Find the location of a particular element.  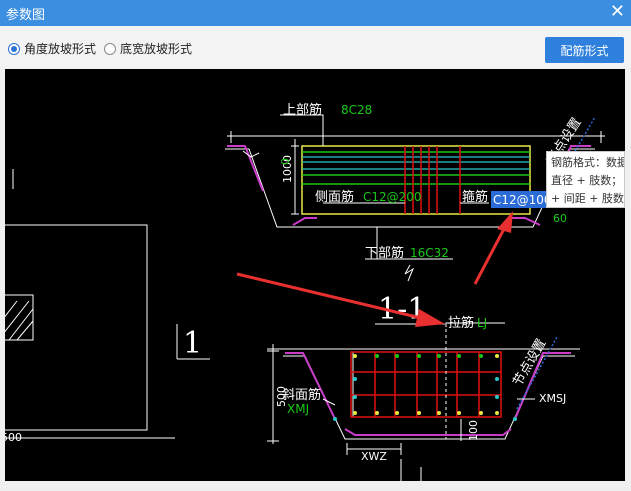

dim-0: 0 is located at coordinates (285, 161).